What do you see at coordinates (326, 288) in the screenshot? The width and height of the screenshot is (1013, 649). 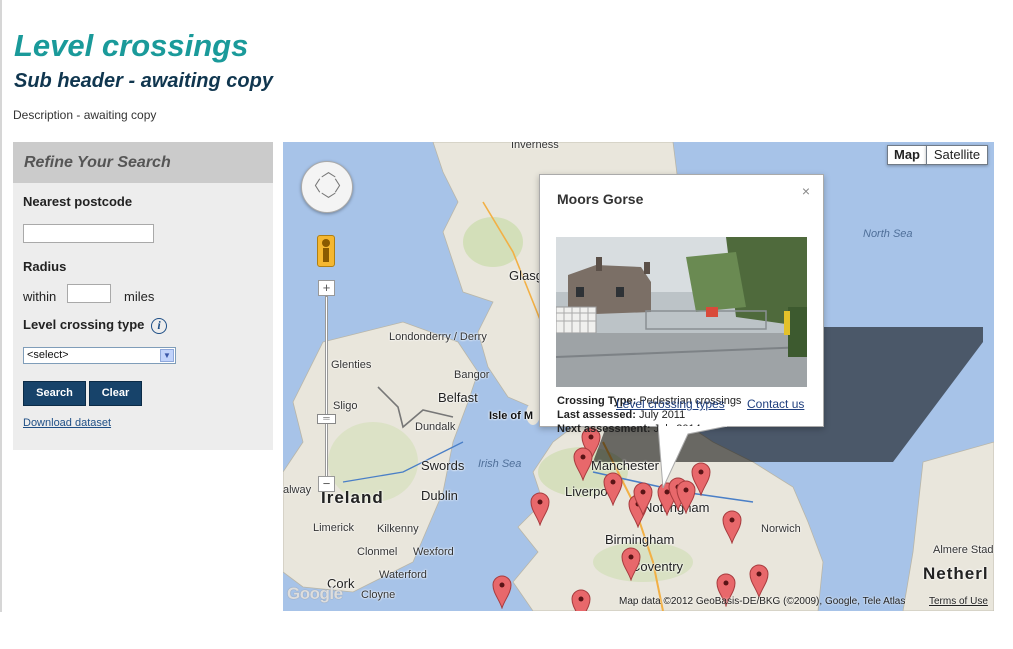 I see `zoom-in-button: +` at bounding box center [326, 288].